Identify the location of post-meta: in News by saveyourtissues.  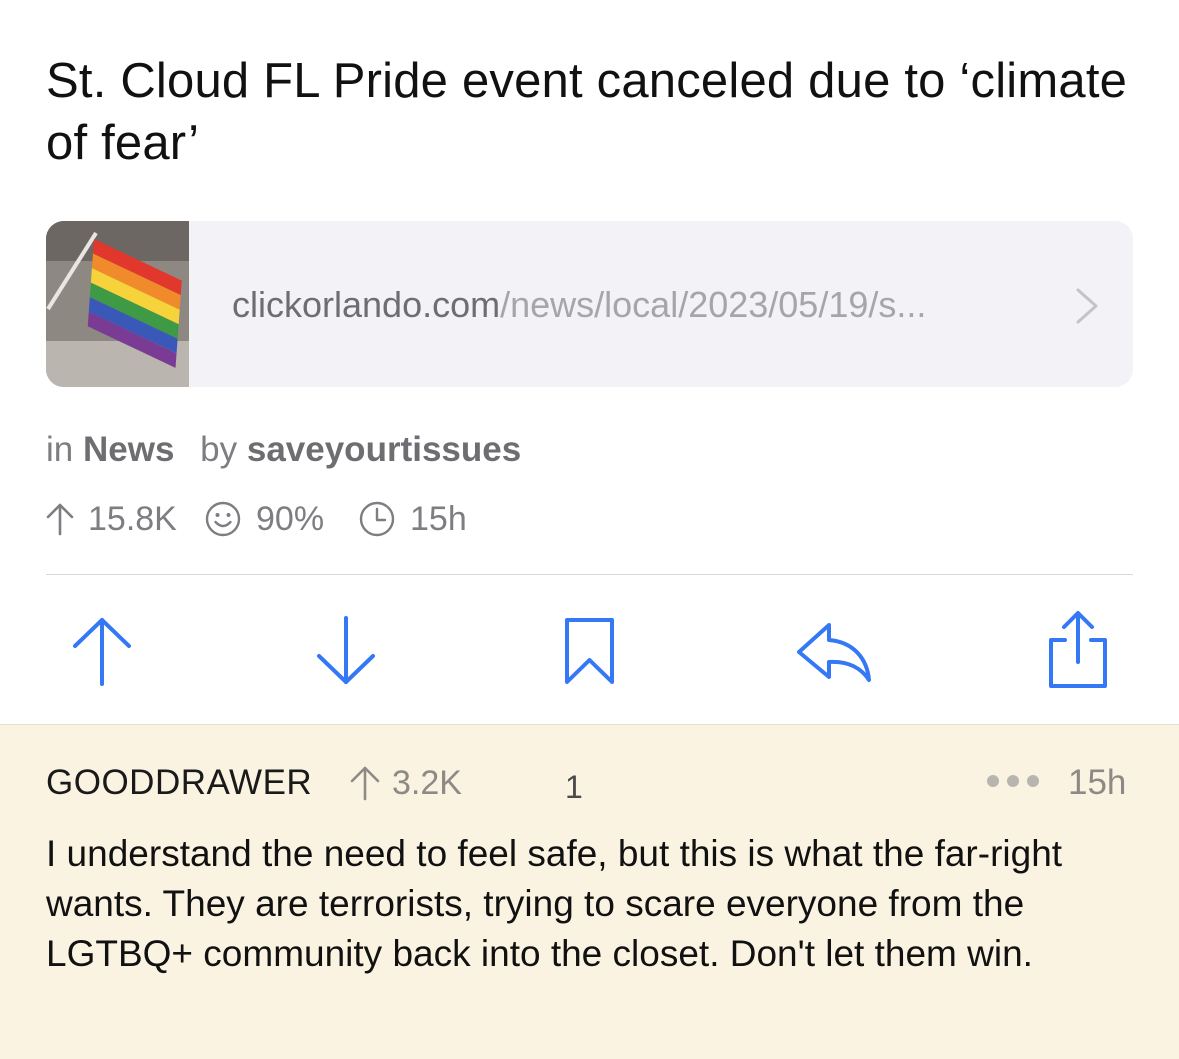
(283, 450).